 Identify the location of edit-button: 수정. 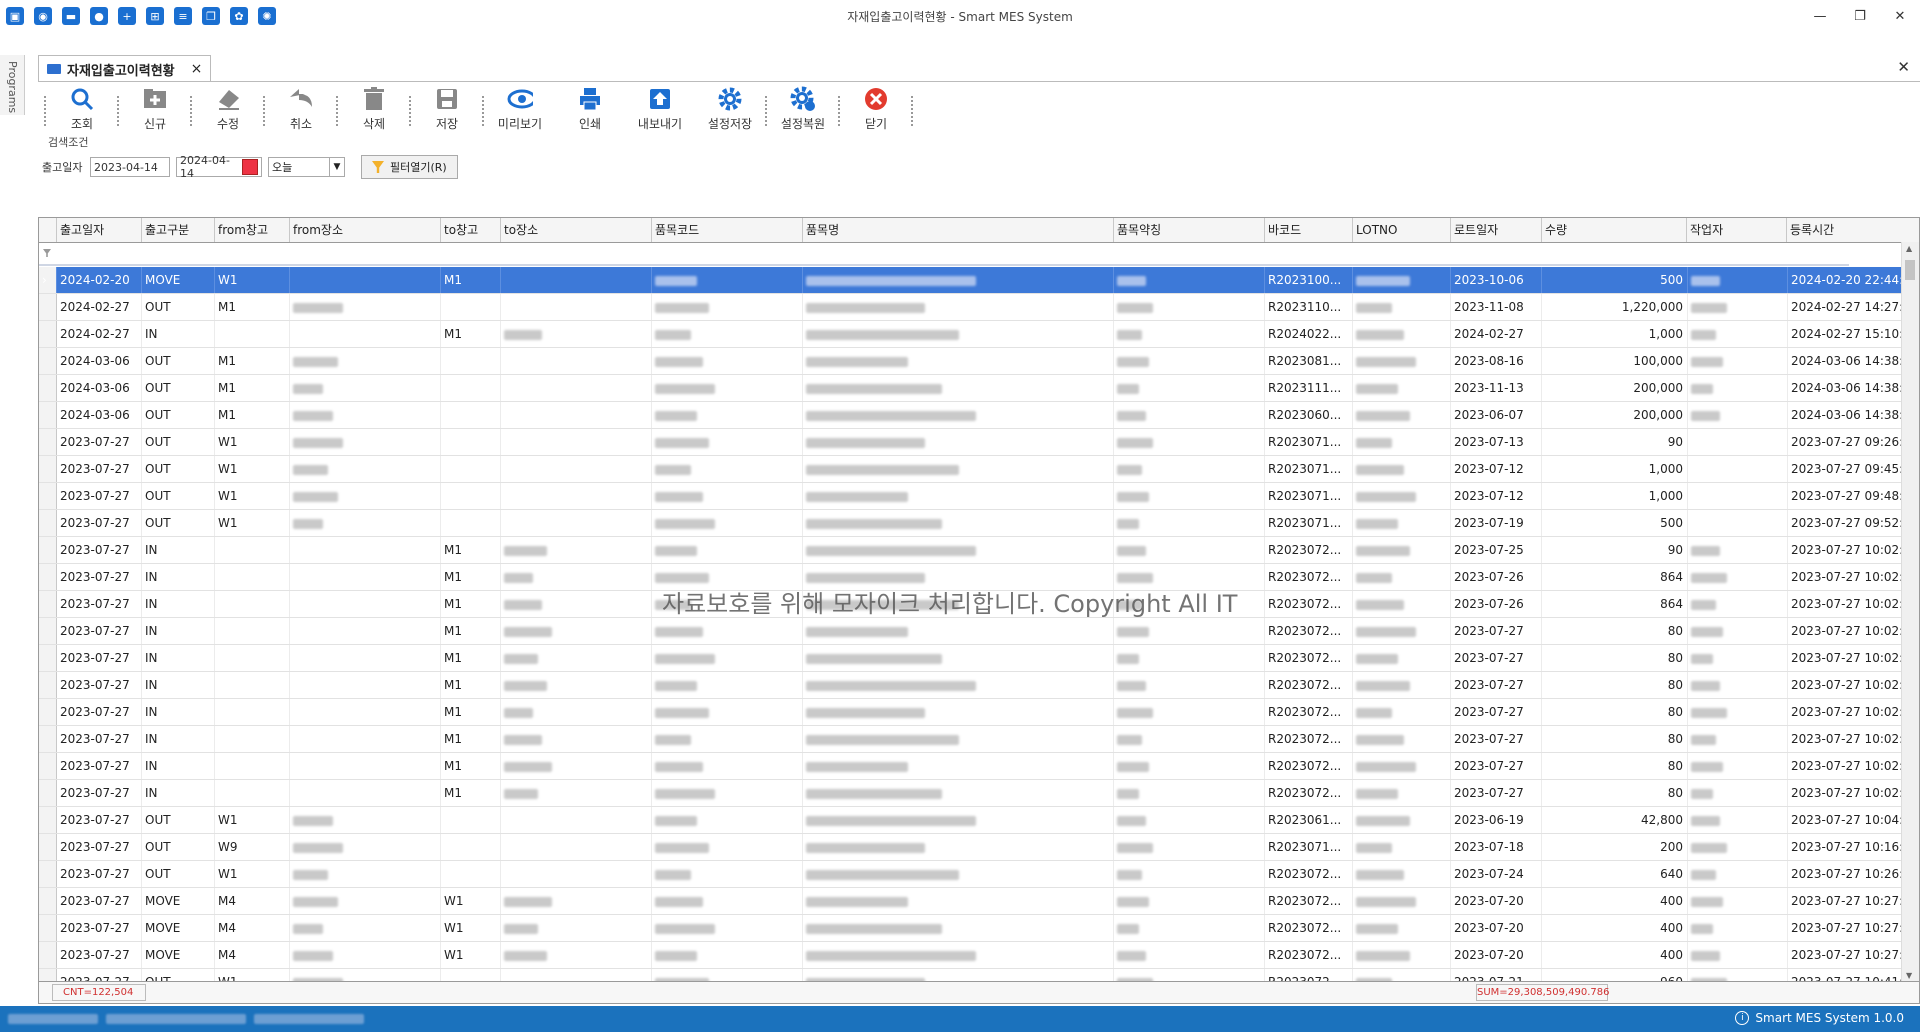
(228, 107).